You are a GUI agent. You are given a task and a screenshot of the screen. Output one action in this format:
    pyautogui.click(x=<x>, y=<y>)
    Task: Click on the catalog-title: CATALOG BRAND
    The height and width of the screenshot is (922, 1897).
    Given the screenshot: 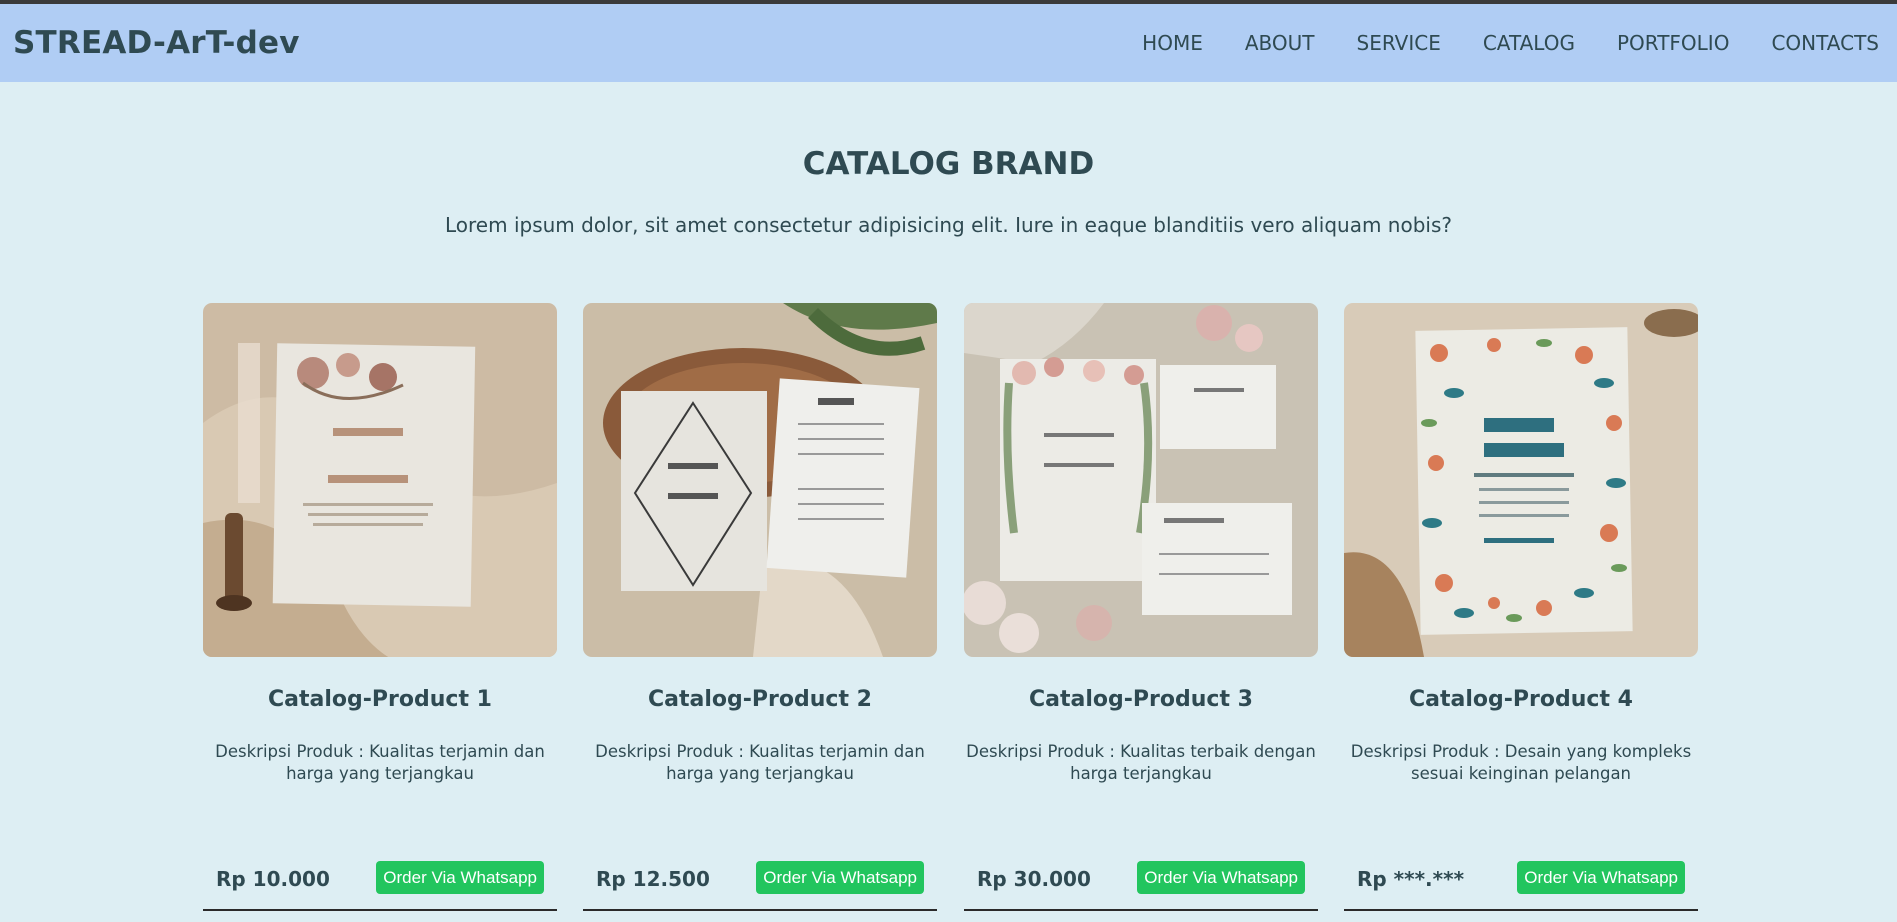 What is the action you would take?
    pyautogui.click(x=948, y=164)
    